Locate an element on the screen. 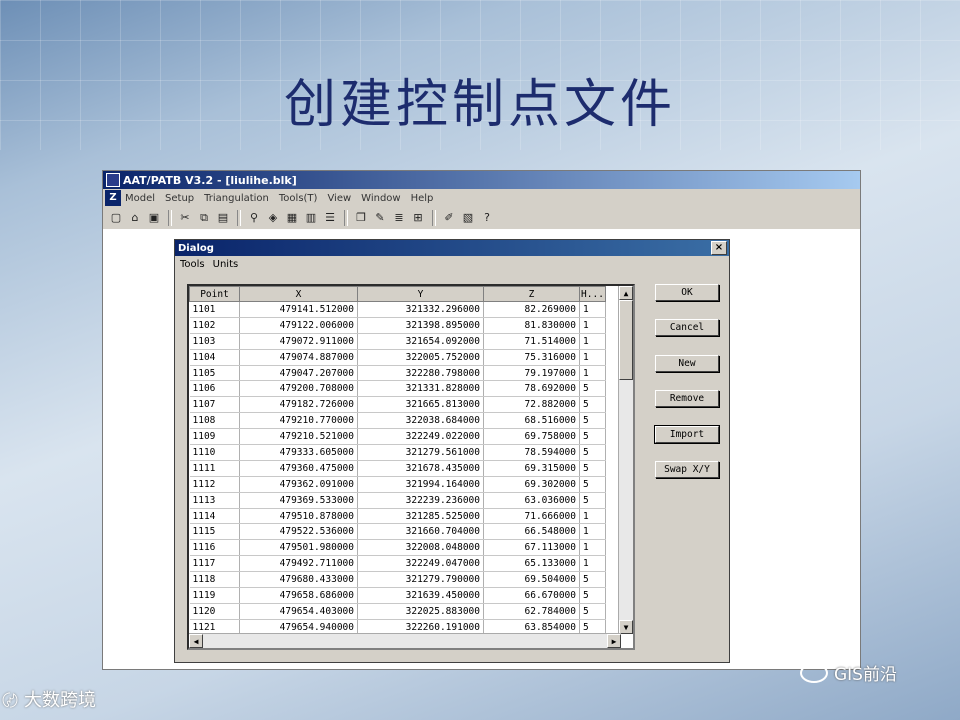  cell-x: 479654.403000 is located at coordinates (298, 611).